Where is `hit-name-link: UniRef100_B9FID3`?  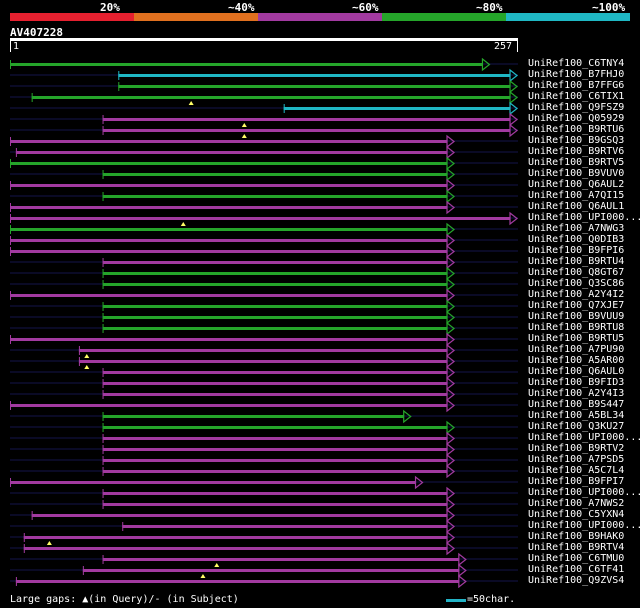
hit-name-link: UniRef100_B9FID3 is located at coordinates (576, 382).